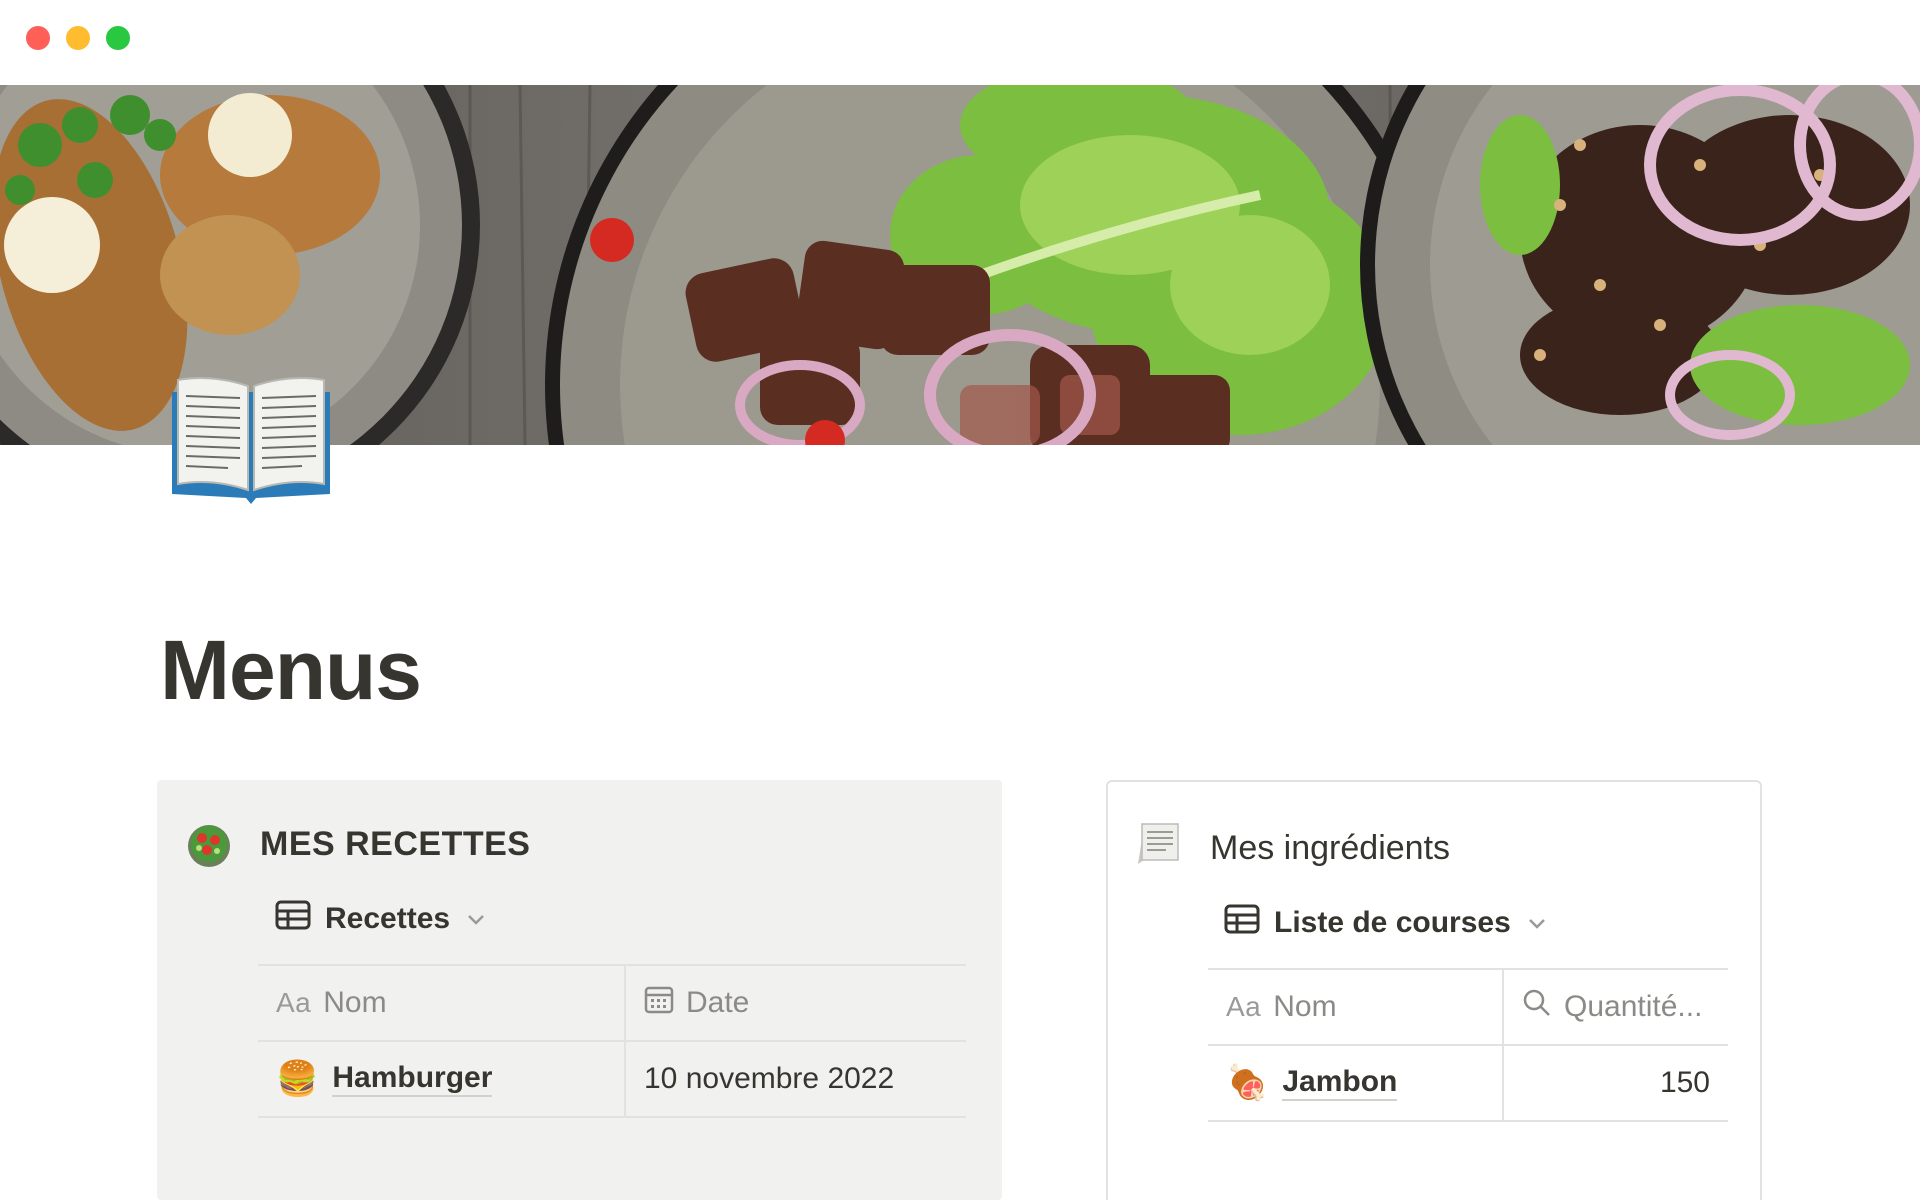  Describe the element at coordinates (1330, 848) in the screenshot. I see `ingredients-title: Mes ingrédients` at that location.